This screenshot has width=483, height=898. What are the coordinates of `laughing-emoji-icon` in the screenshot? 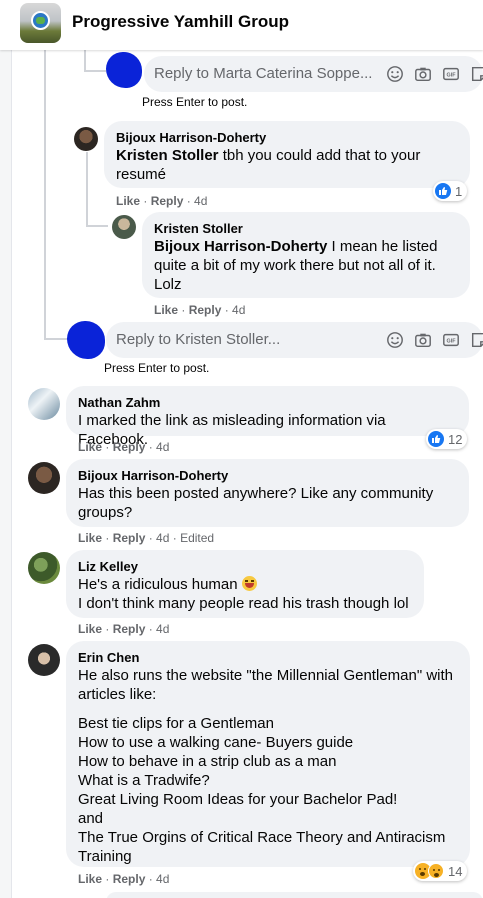 It's located at (249, 583).